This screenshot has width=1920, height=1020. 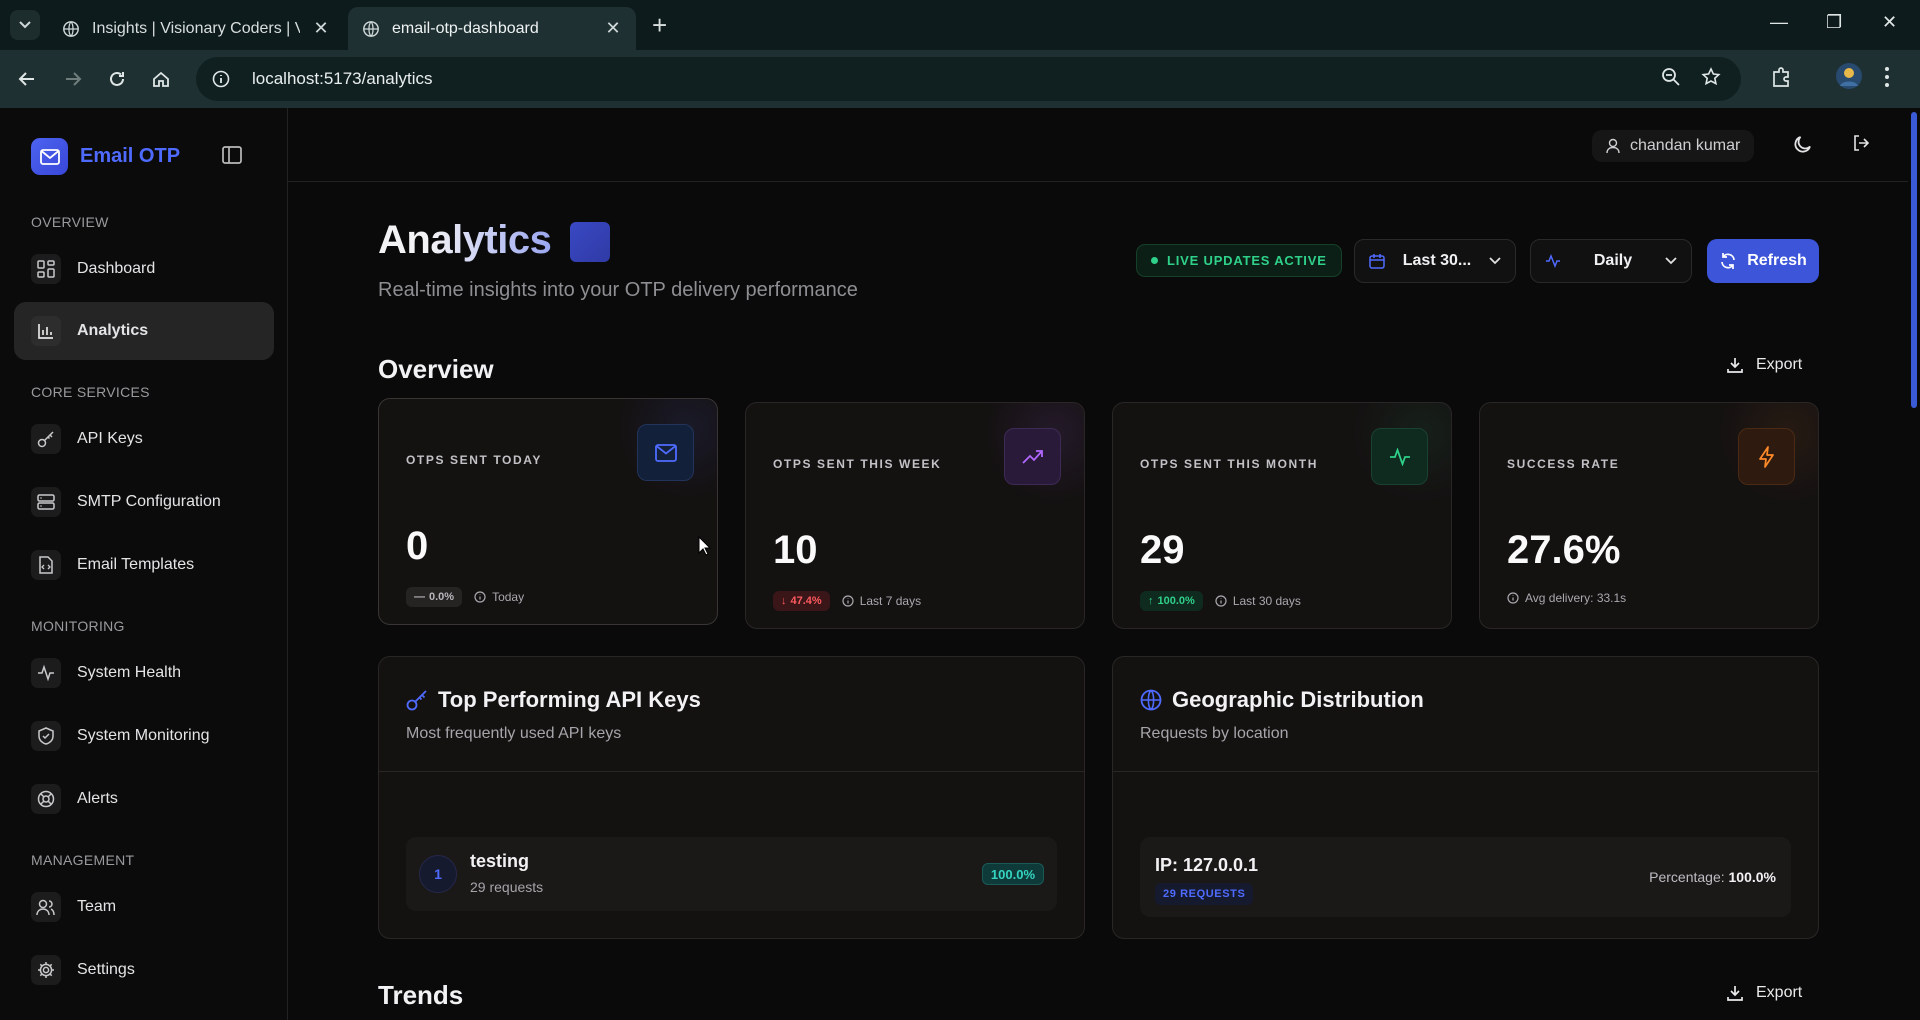 What do you see at coordinates (1889, 22) in the screenshot?
I see `close-window-icon: ✕` at bounding box center [1889, 22].